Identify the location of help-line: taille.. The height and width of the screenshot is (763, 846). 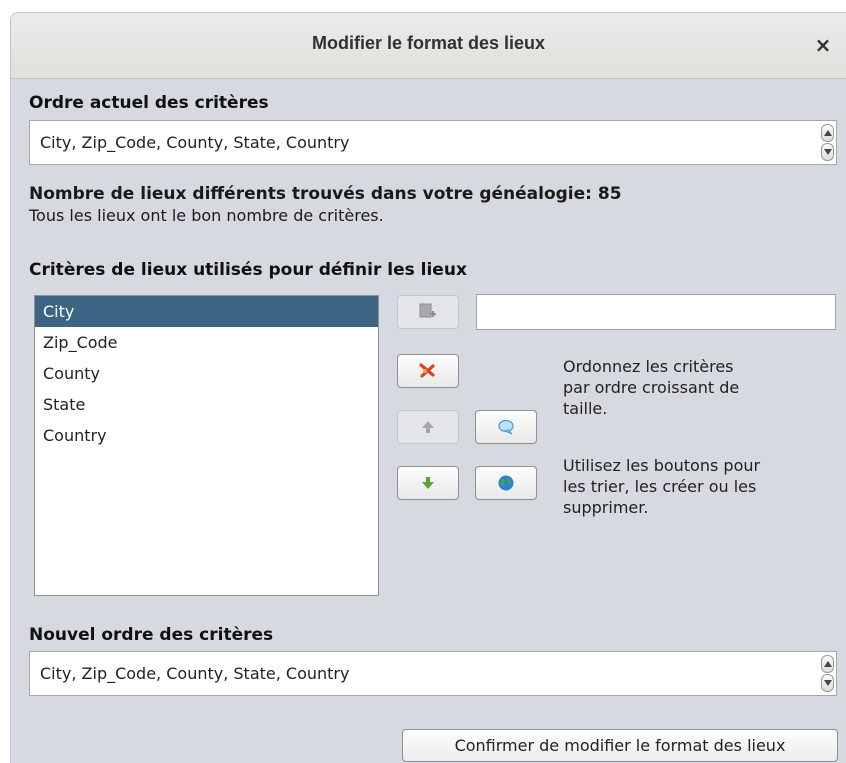
(585, 408).